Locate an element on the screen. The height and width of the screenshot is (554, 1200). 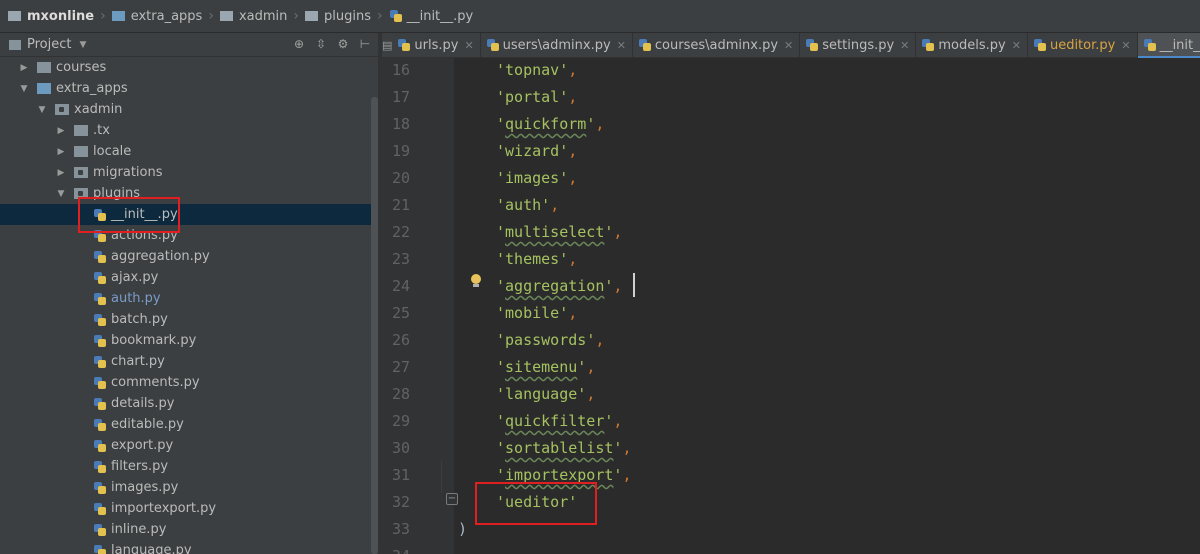
string-literal: aggregation is located at coordinates (555, 286).